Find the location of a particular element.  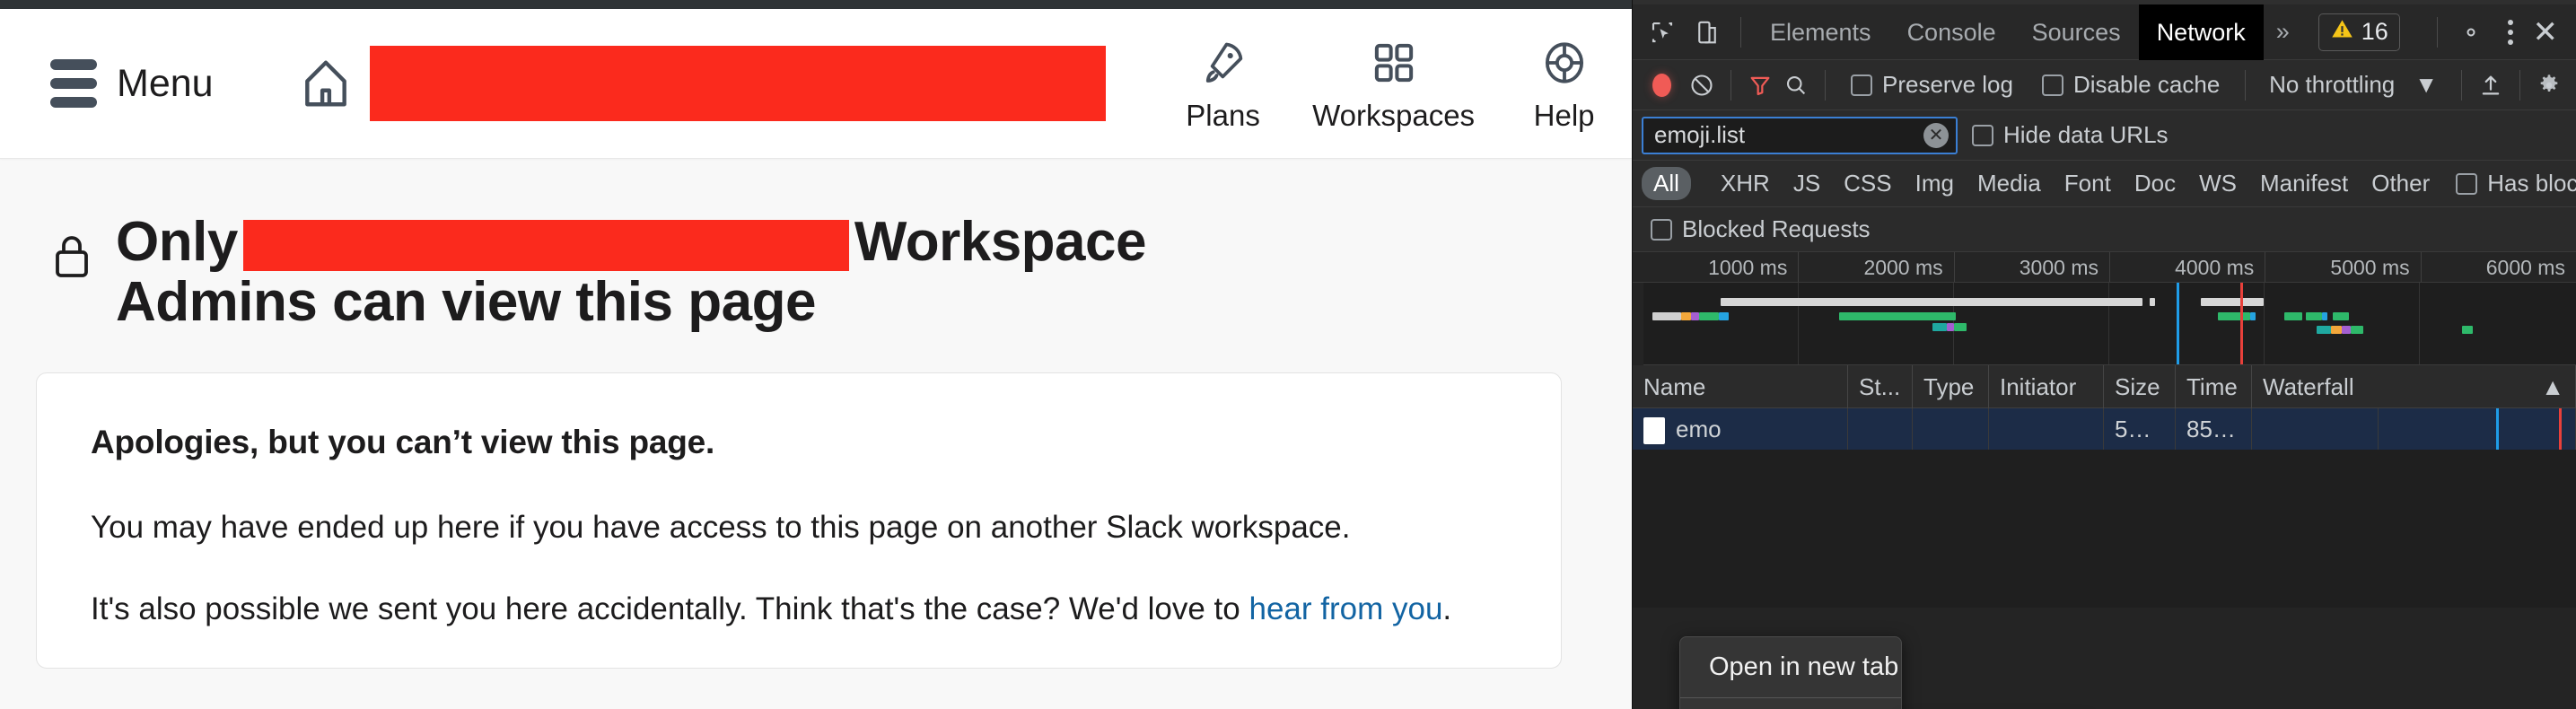

gear-icon is located at coordinates (2471, 32).